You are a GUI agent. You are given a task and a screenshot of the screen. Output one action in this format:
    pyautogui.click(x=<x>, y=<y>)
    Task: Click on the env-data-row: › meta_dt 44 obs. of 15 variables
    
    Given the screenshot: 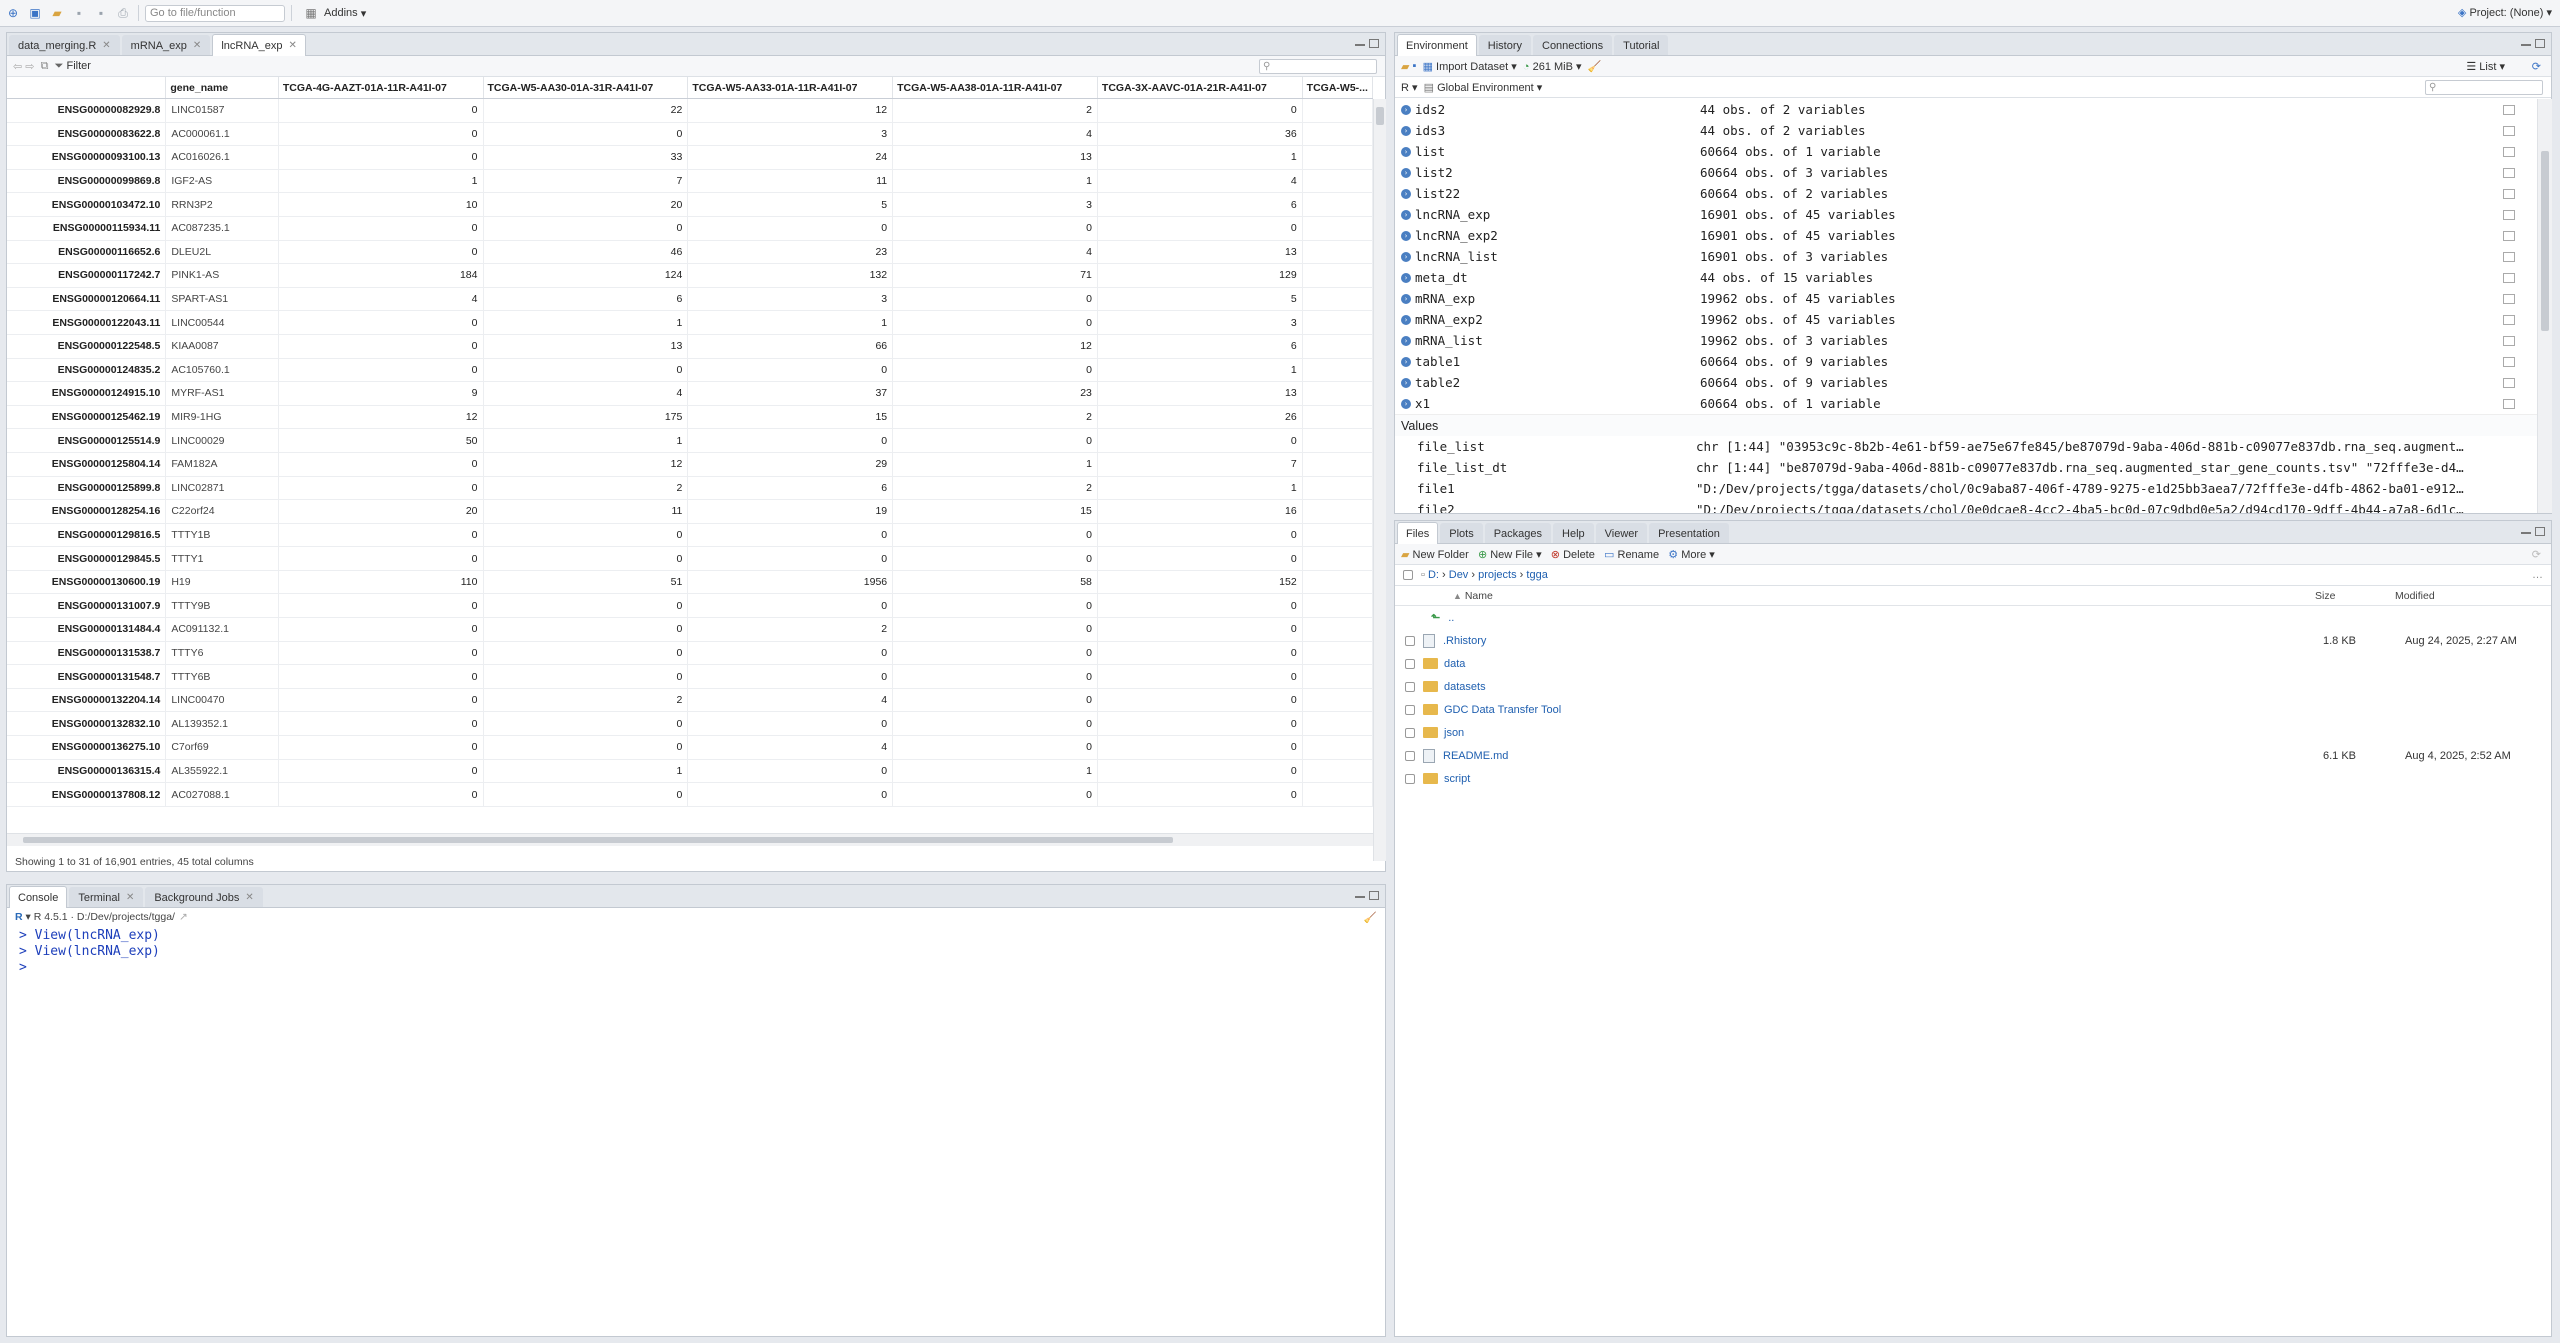 What is the action you would take?
    pyautogui.click(x=1966, y=277)
    